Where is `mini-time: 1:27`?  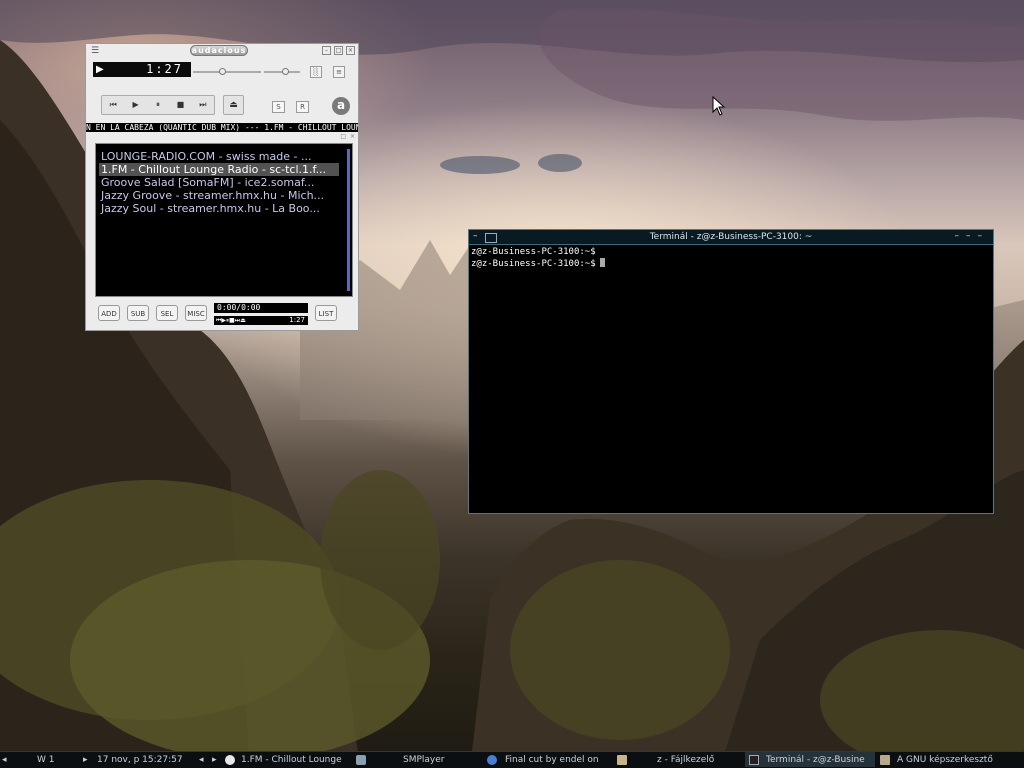 mini-time: 1:27 is located at coordinates (297, 320).